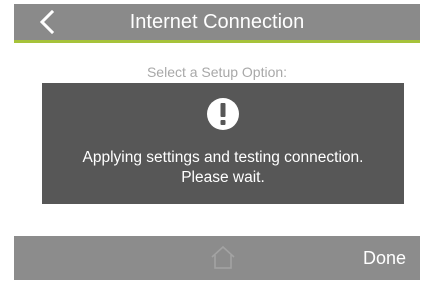 The height and width of the screenshot is (282, 425). I want to click on setup-option-prompt: Select a Setup Option:, so click(217, 72).